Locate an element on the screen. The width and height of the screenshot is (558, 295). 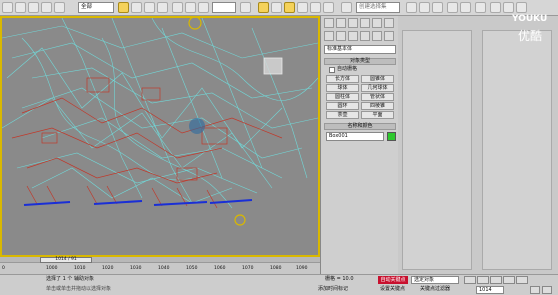
align-icon is located at coordinates (424, 7).